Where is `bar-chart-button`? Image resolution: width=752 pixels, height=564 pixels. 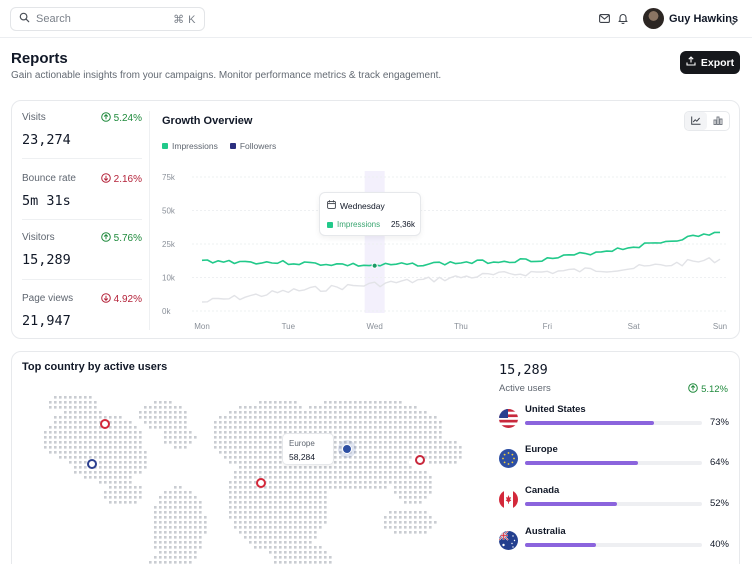
bar-chart-button is located at coordinates (718, 121).